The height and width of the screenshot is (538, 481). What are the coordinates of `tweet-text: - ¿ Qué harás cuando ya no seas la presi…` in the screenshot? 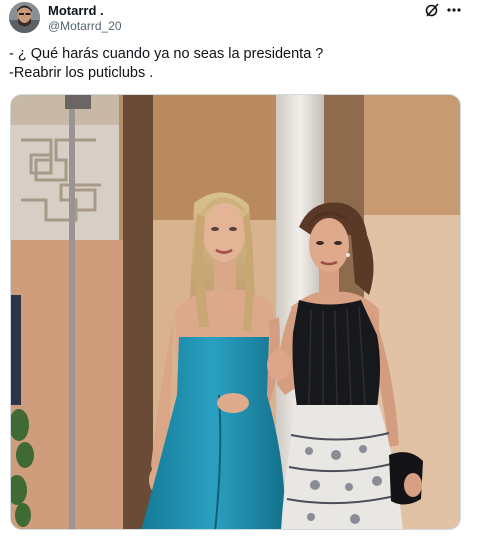 It's located at (239, 64).